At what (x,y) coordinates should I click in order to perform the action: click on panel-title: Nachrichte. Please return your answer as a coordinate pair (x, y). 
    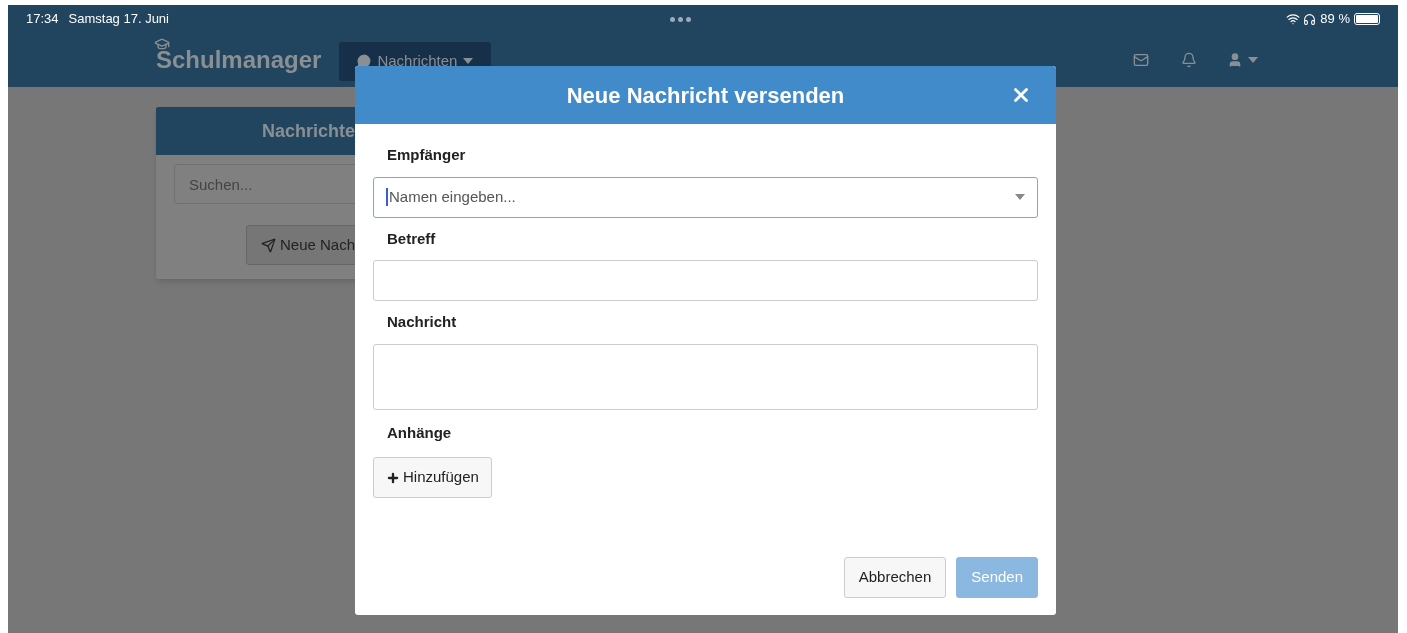
    Looking at the image, I should click on (309, 131).